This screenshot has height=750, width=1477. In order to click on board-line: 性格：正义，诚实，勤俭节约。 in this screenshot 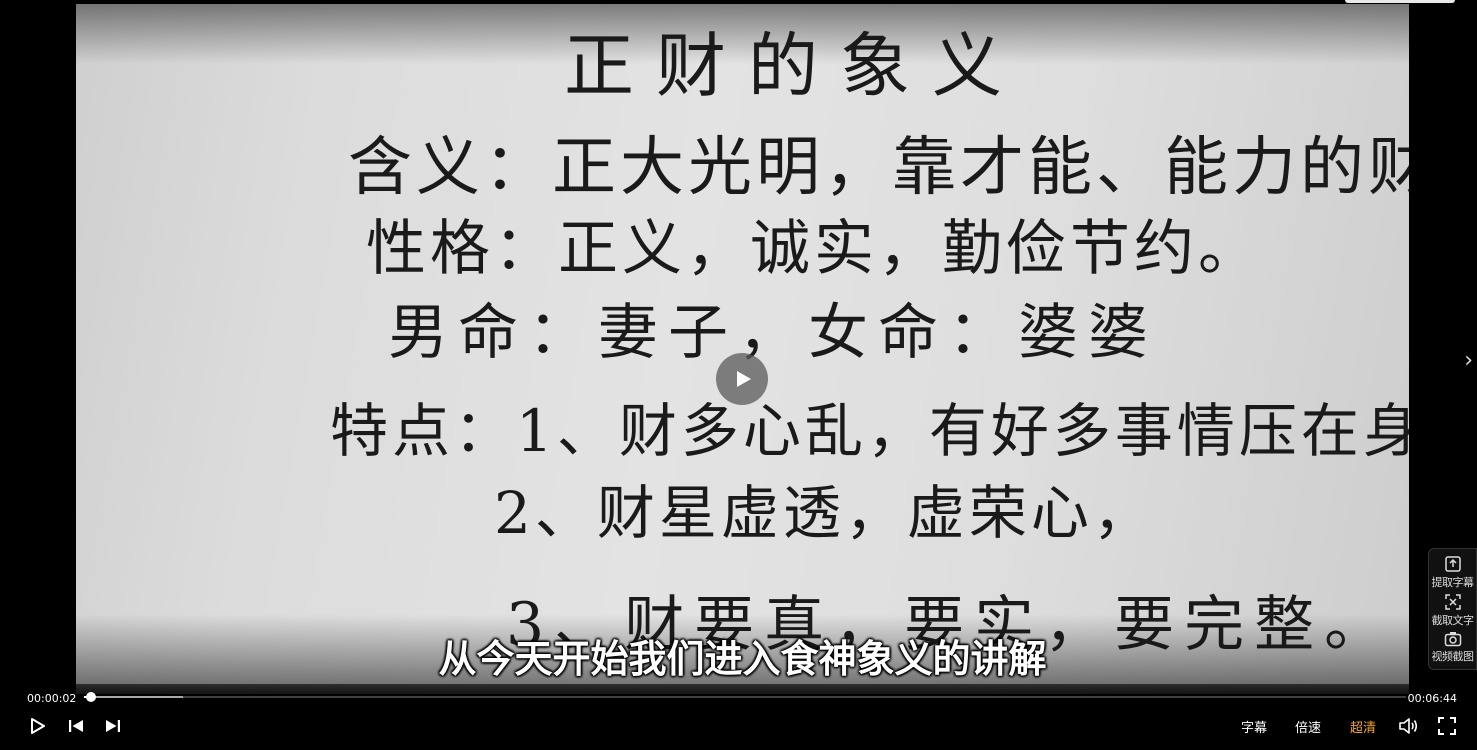, I will do `click(814, 249)`.